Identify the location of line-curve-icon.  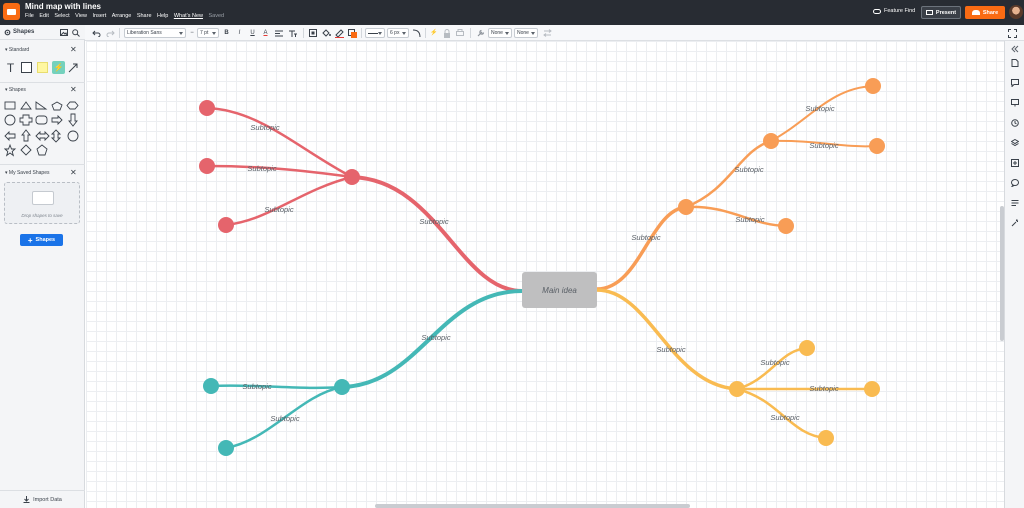
(416, 33).